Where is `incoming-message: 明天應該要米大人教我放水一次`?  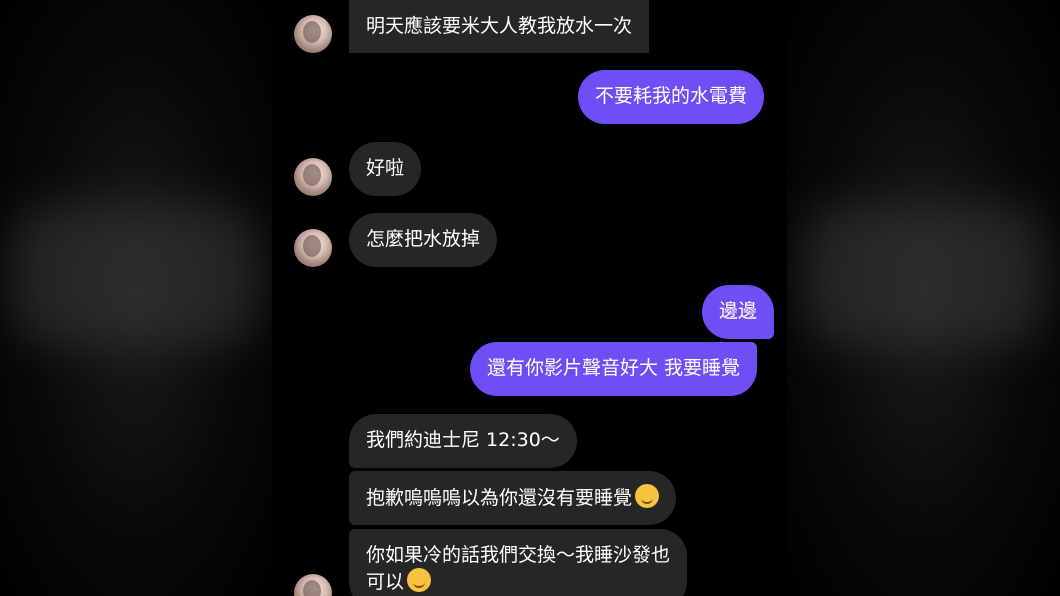 incoming-message: 明天應該要米大人教我放水一次 is located at coordinates (499, 26).